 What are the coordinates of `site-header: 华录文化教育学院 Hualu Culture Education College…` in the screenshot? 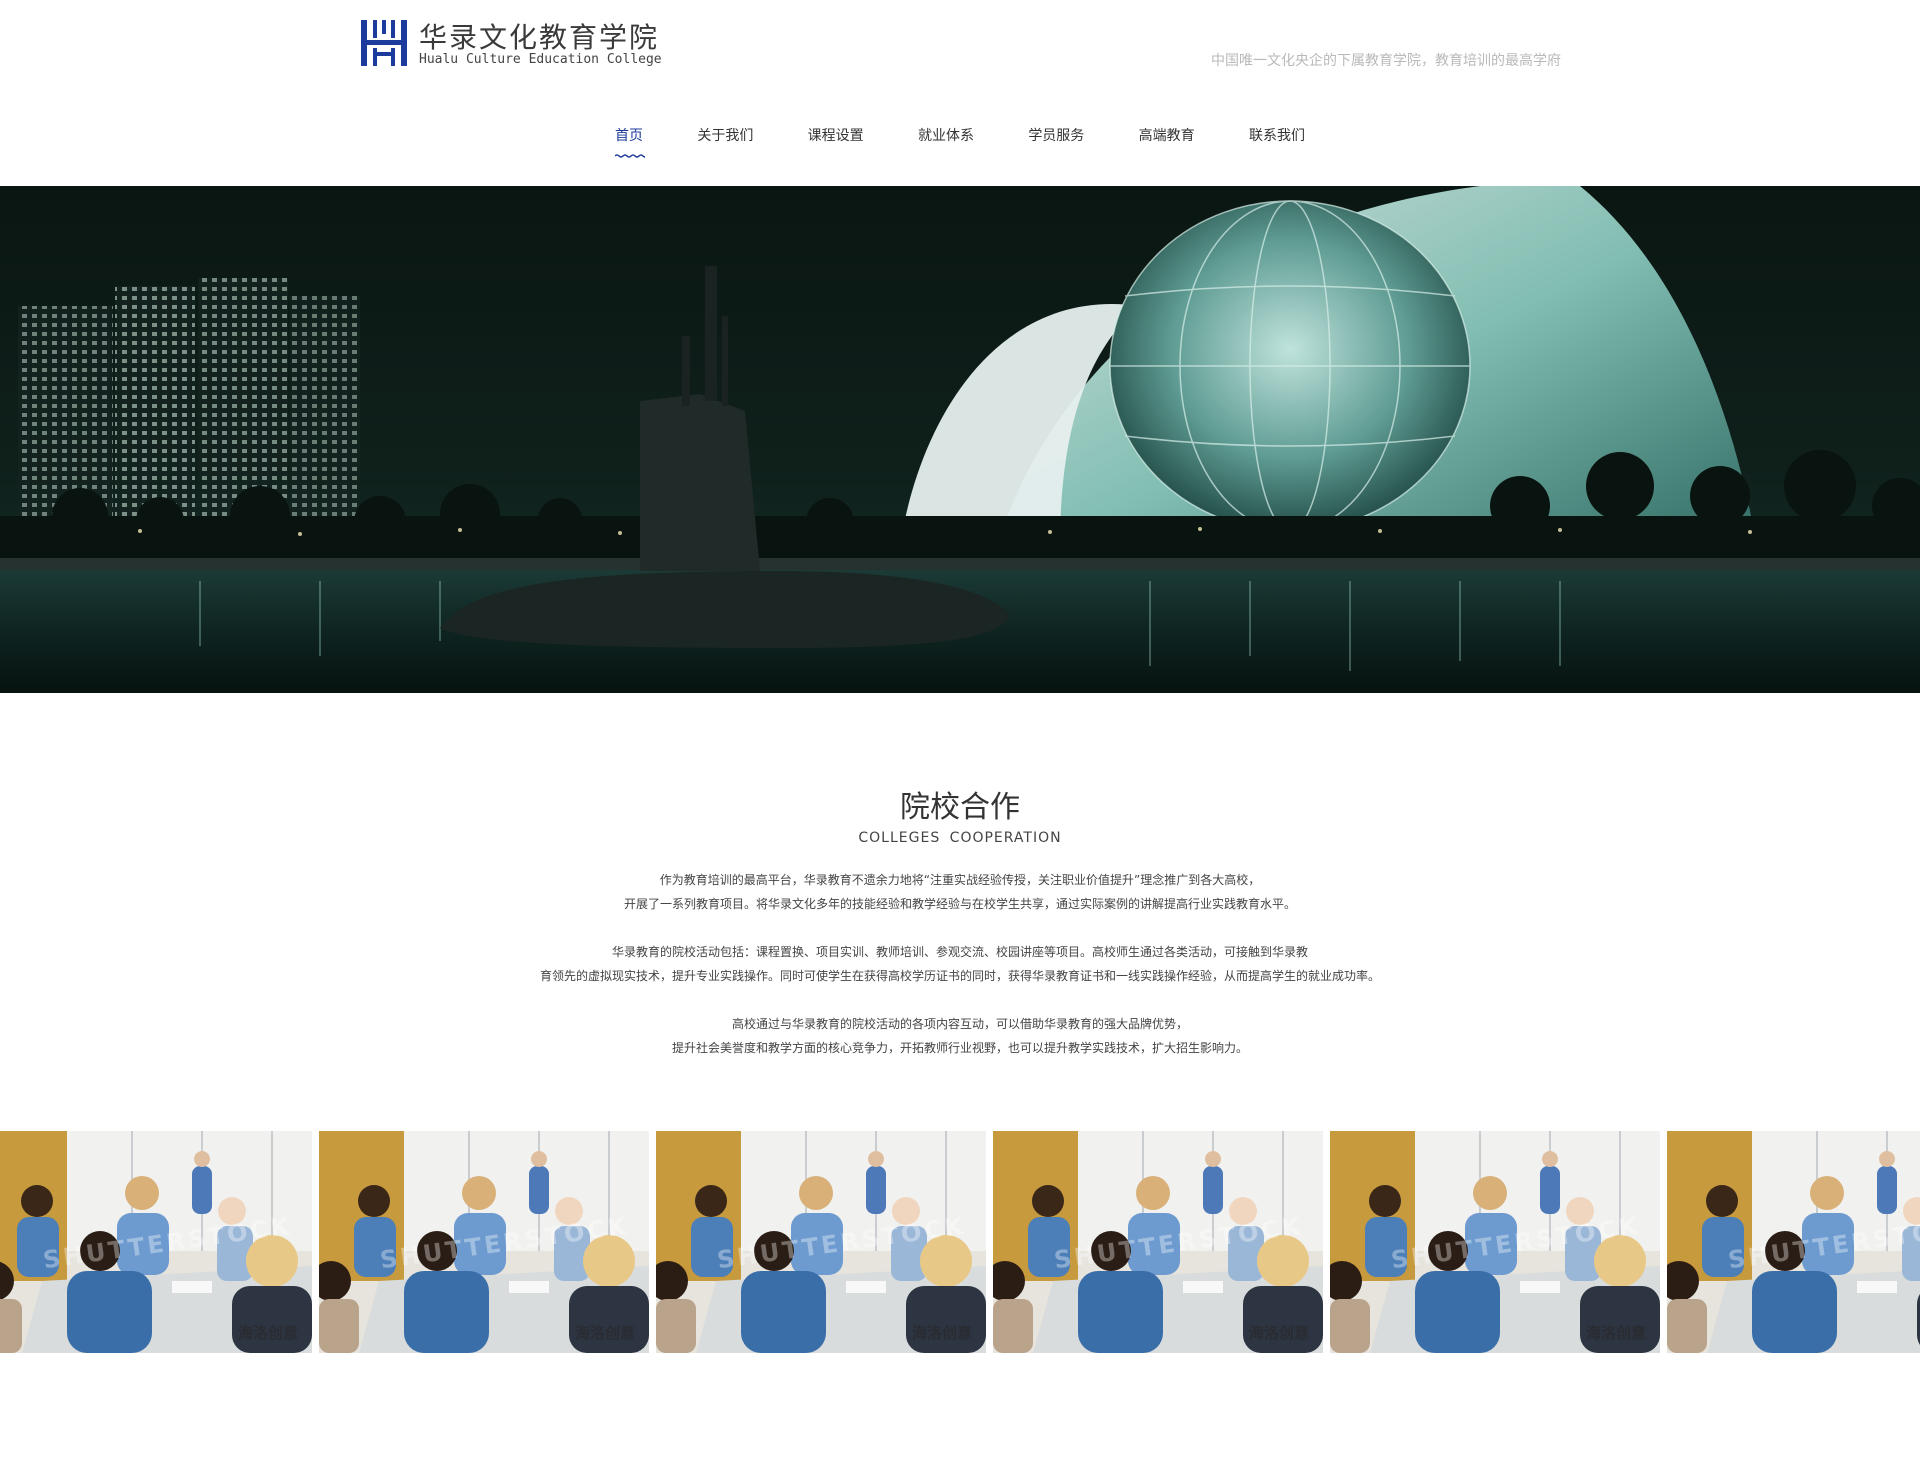 It's located at (960, 93).